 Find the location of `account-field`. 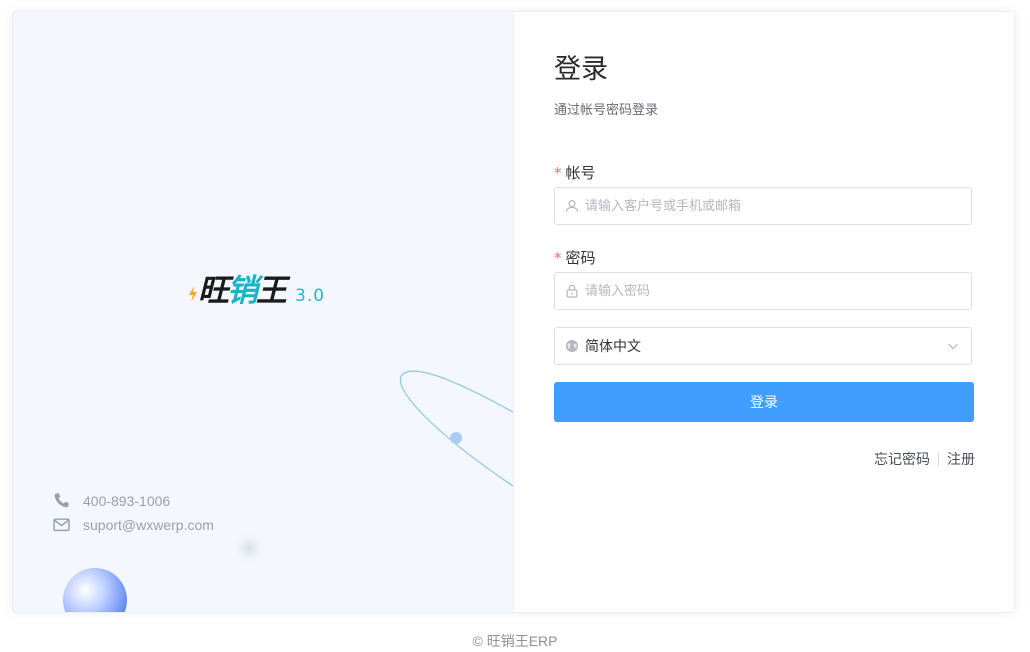

account-field is located at coordinates (763, 206).